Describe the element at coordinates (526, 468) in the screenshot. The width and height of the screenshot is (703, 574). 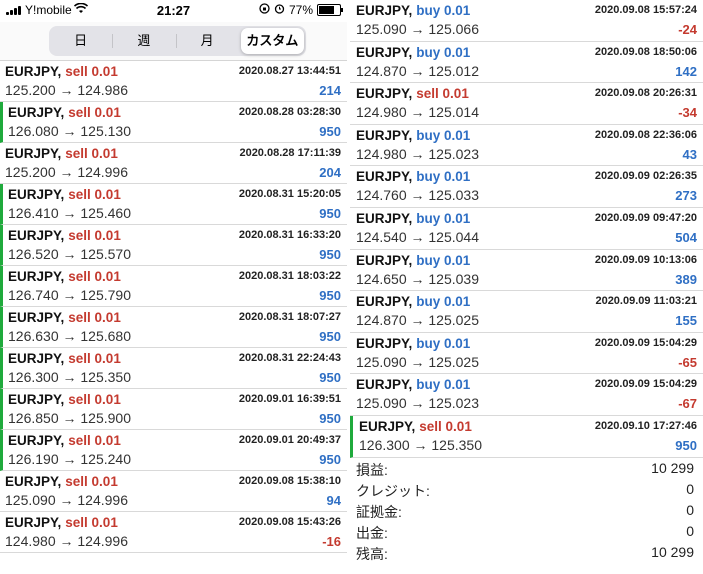
I see `summary-row-profit: 損益: 10 299` at that location.